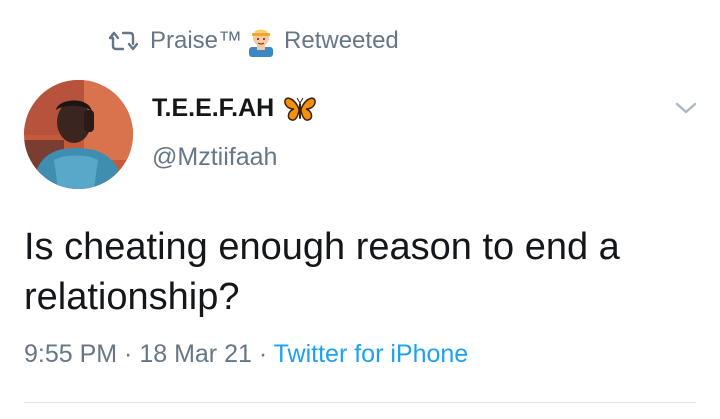 The image size is (720, 419). Describe the element at coordinates (341, 40) in the screenshot. I see `retweeted-label: Retweeted` at that location.